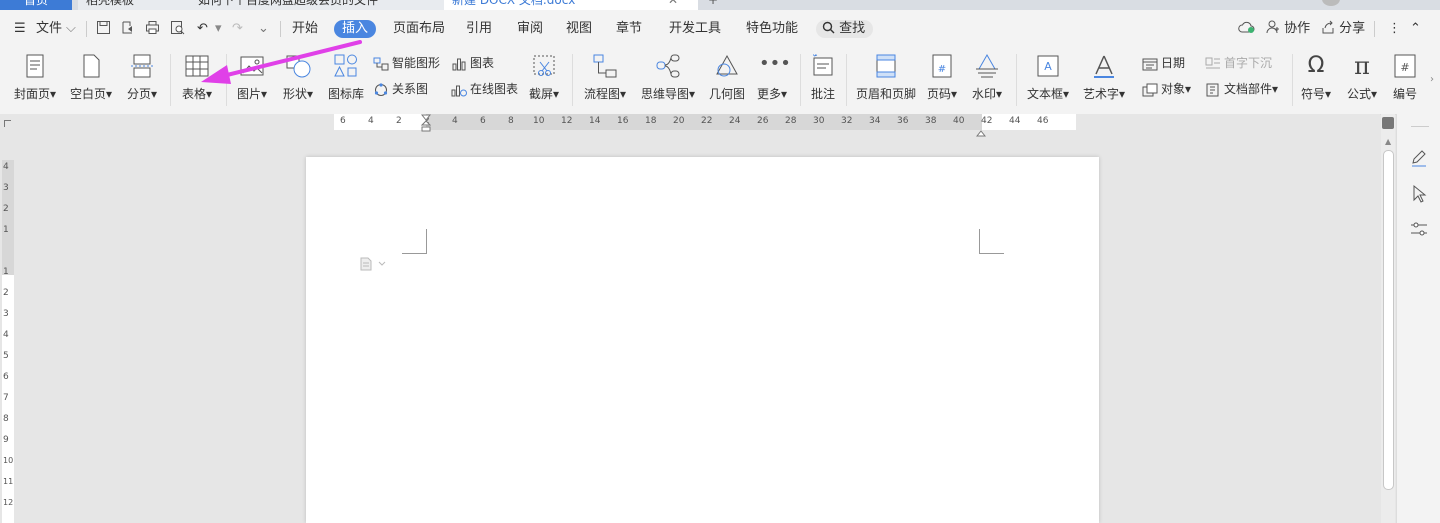 This screenshot has height=523, width=1440. I want to click on tab-page-layout: 页面布局, so click(419, 29).